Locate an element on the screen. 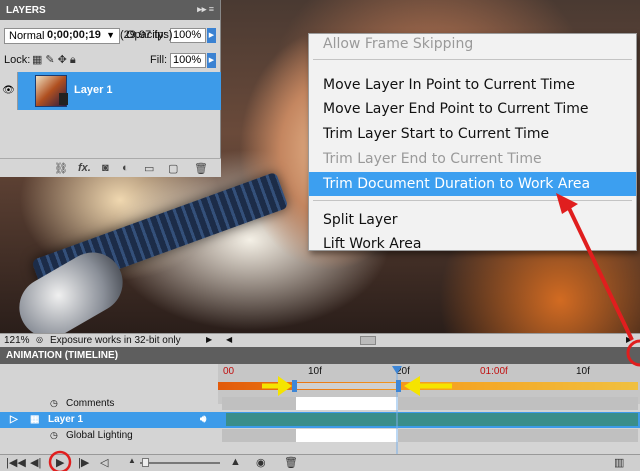 Image resolution: width=640 pixels, height=471 pixels. timeline-row-layer: ▷ ▦ Layer 1 🔊︎ is located at coordinates (320, 420).